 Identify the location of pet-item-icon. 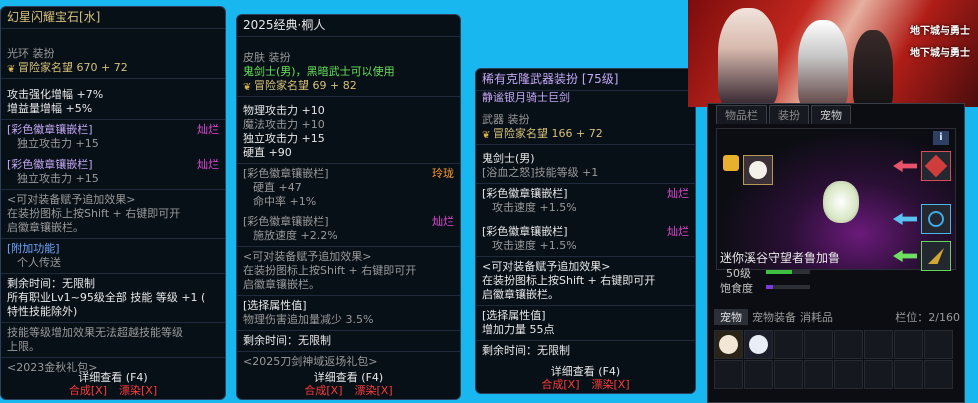
(758, 344).